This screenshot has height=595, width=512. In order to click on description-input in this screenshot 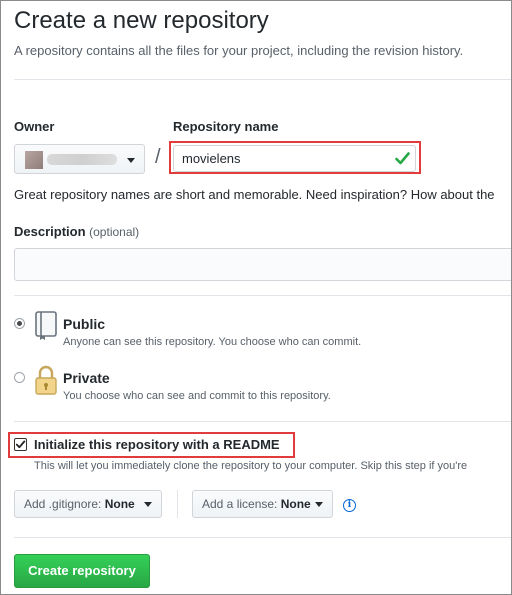, I will do `click(262, 264)`.